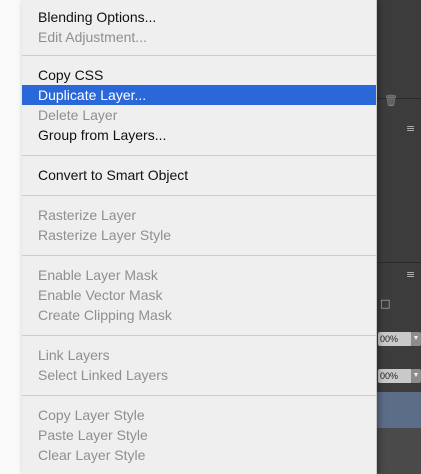 Image resolution: width=421 pixels, height=474 pixels. Describe the element at coordinates (391, 100) in the screenshot. I see `trash-icon: 🗑` at that location.